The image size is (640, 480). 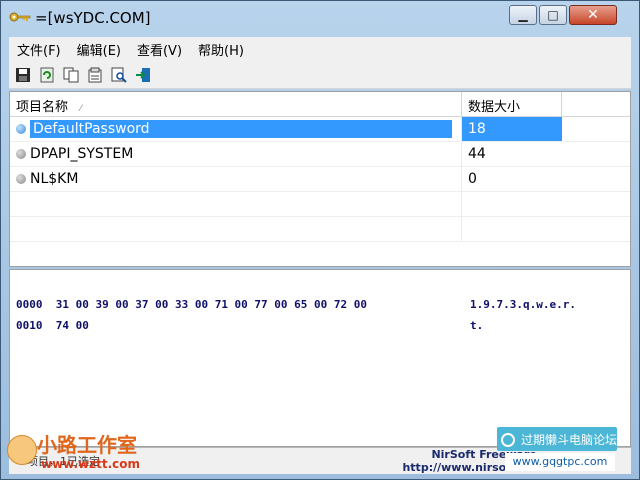 I want to click on column-header-size: 数据大小, so click(x=512, y=104).